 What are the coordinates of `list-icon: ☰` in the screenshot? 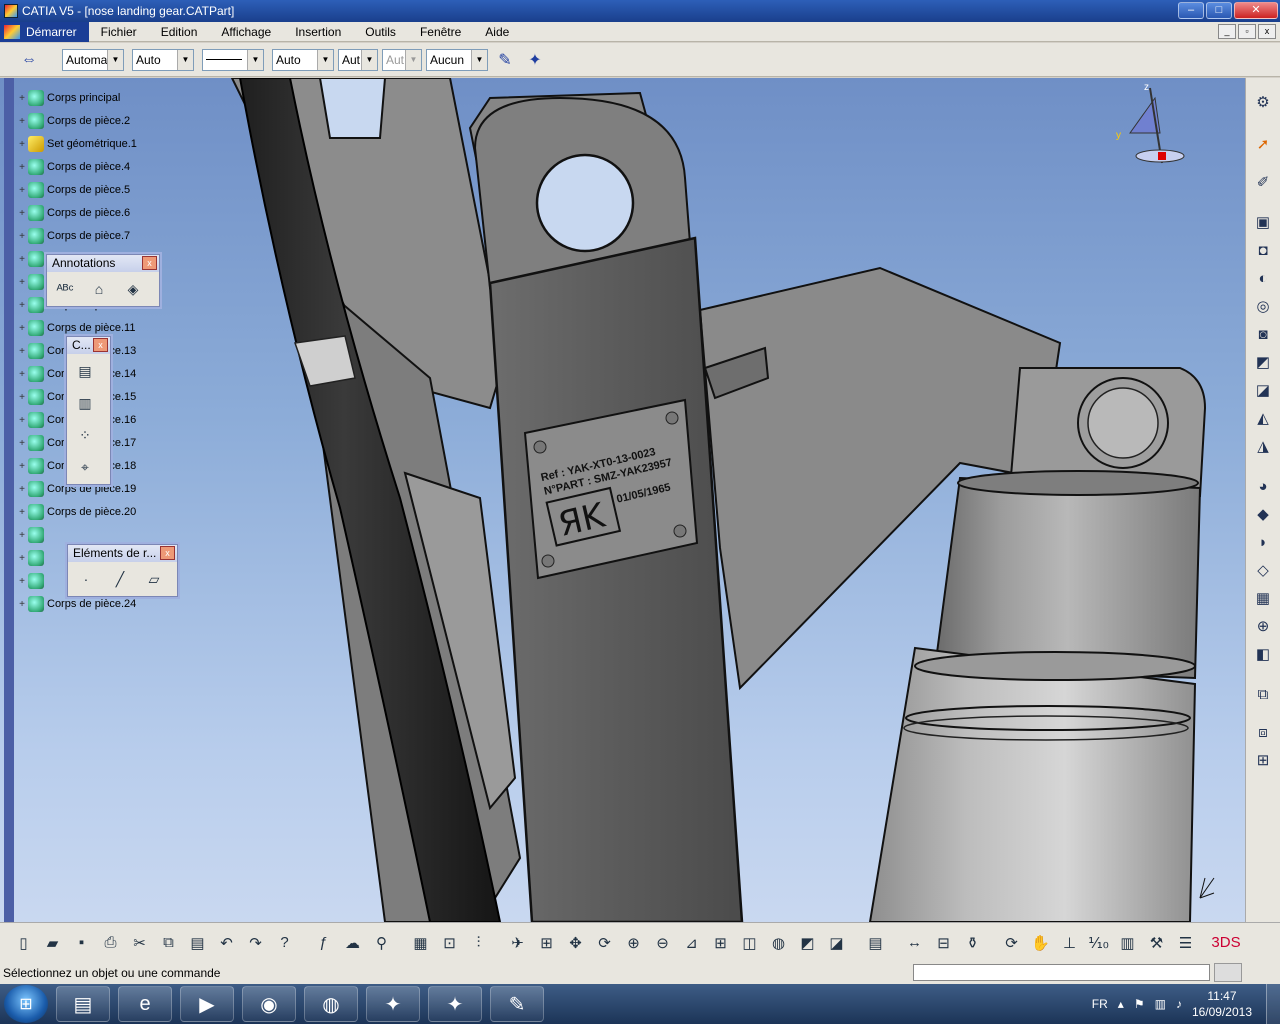 It's located at (1185, 943).